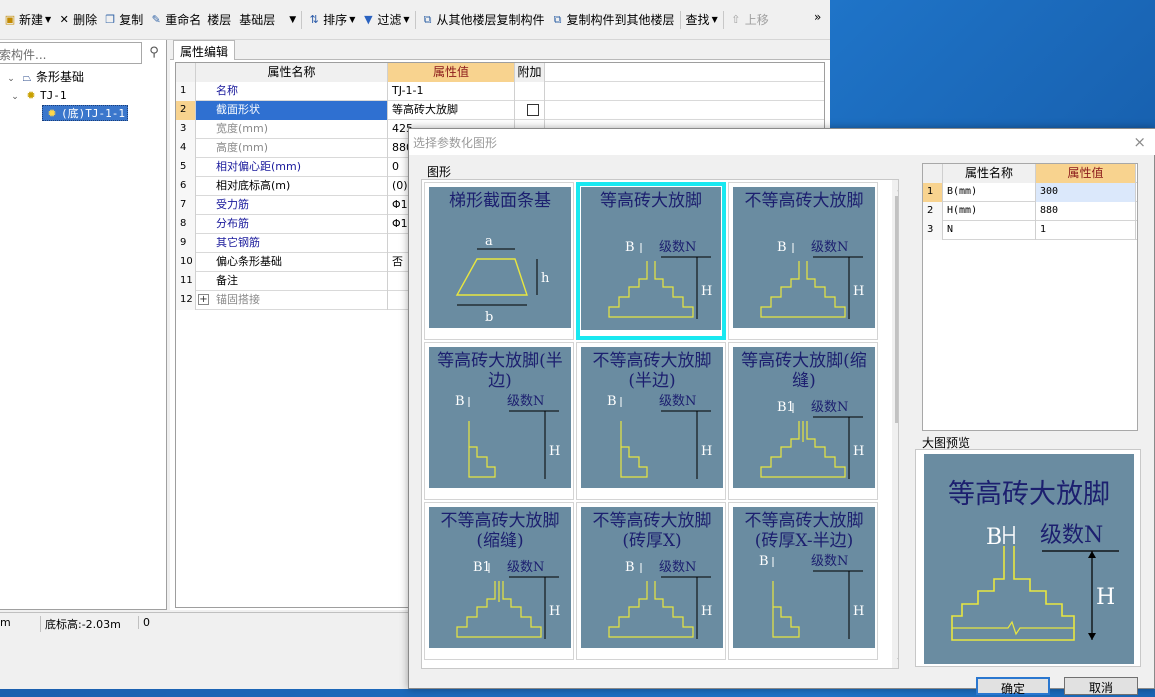 This screenshot has width=1155, height=697. Describe the element at coordinates (186, 186) in the screenshot. I see `row-number: 6` at that location.